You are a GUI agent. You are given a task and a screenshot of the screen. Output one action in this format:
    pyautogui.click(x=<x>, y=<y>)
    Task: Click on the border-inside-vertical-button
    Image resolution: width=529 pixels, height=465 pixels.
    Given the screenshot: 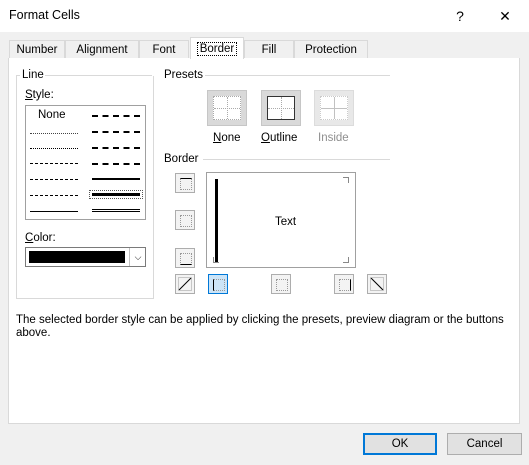 What is the action you would take?
    pyautogui.click(x=281, y=284)
    